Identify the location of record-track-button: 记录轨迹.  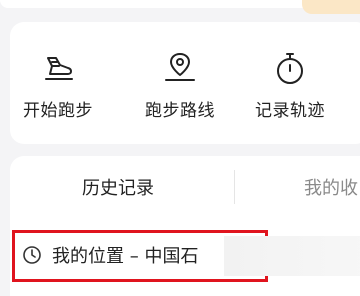
(290, 83).